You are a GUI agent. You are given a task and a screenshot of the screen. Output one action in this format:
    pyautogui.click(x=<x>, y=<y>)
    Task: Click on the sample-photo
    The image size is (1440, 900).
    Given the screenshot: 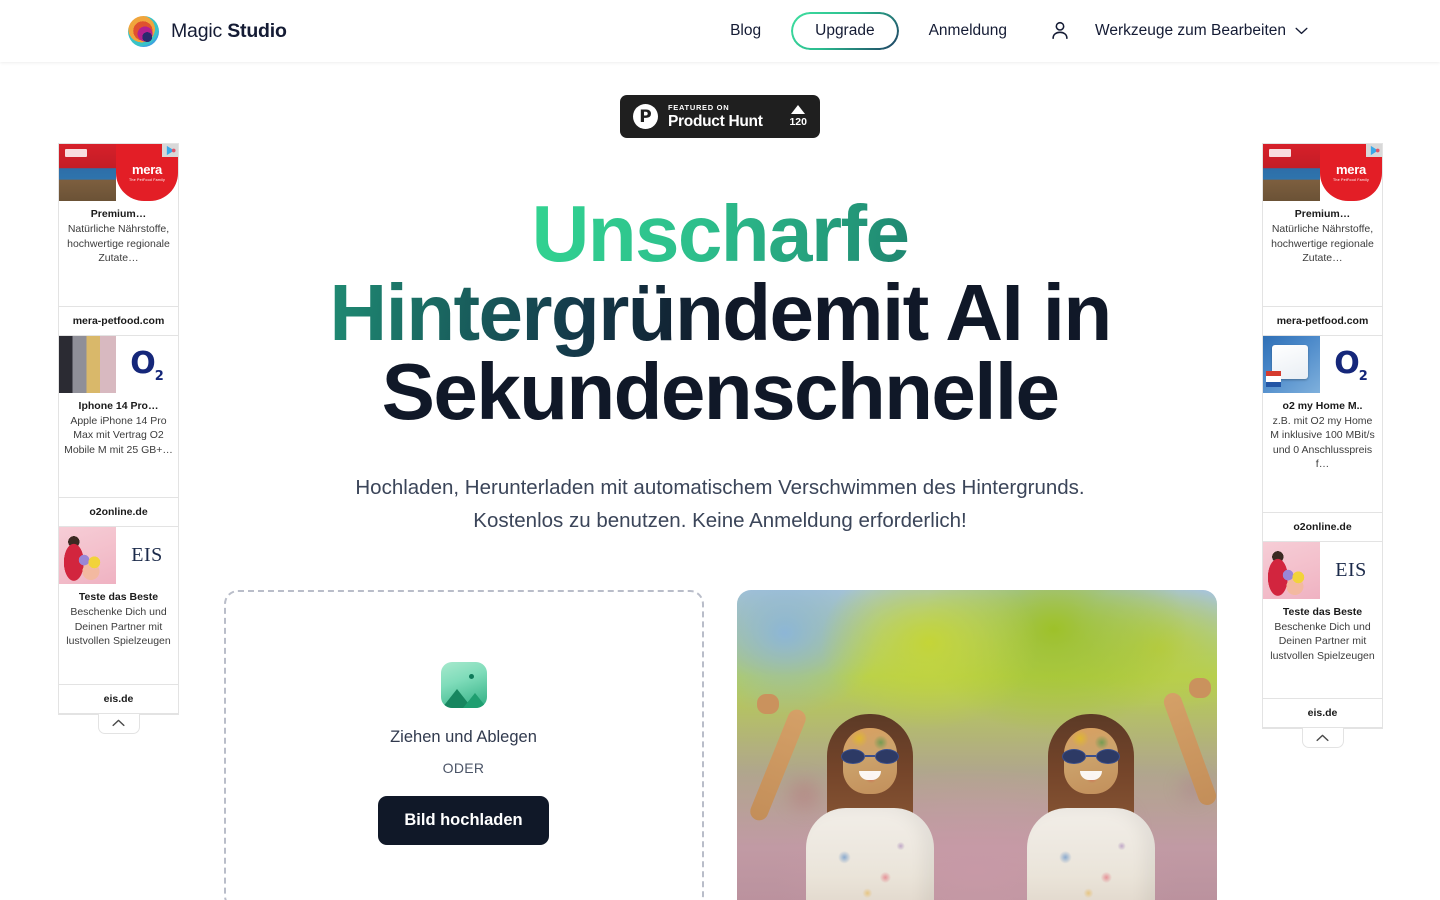 What is the action you would take?
    pyautogui.click(x=976, y=745)
    